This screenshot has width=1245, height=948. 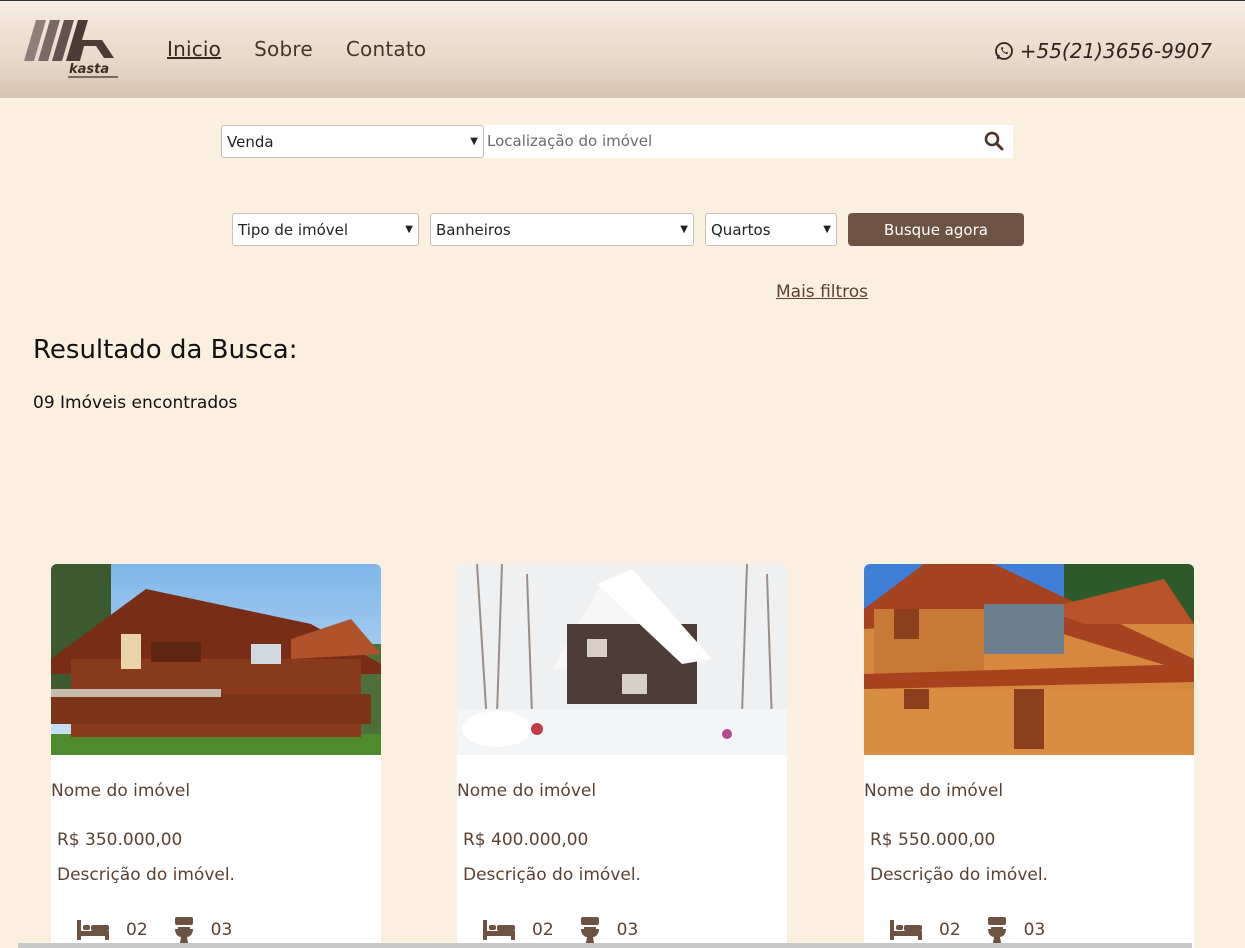 What do you see at coordinates (562, 229) in the screenshot?
I see `bathrooms-select: Banheiros ▼` at bounding box center [562, 229].